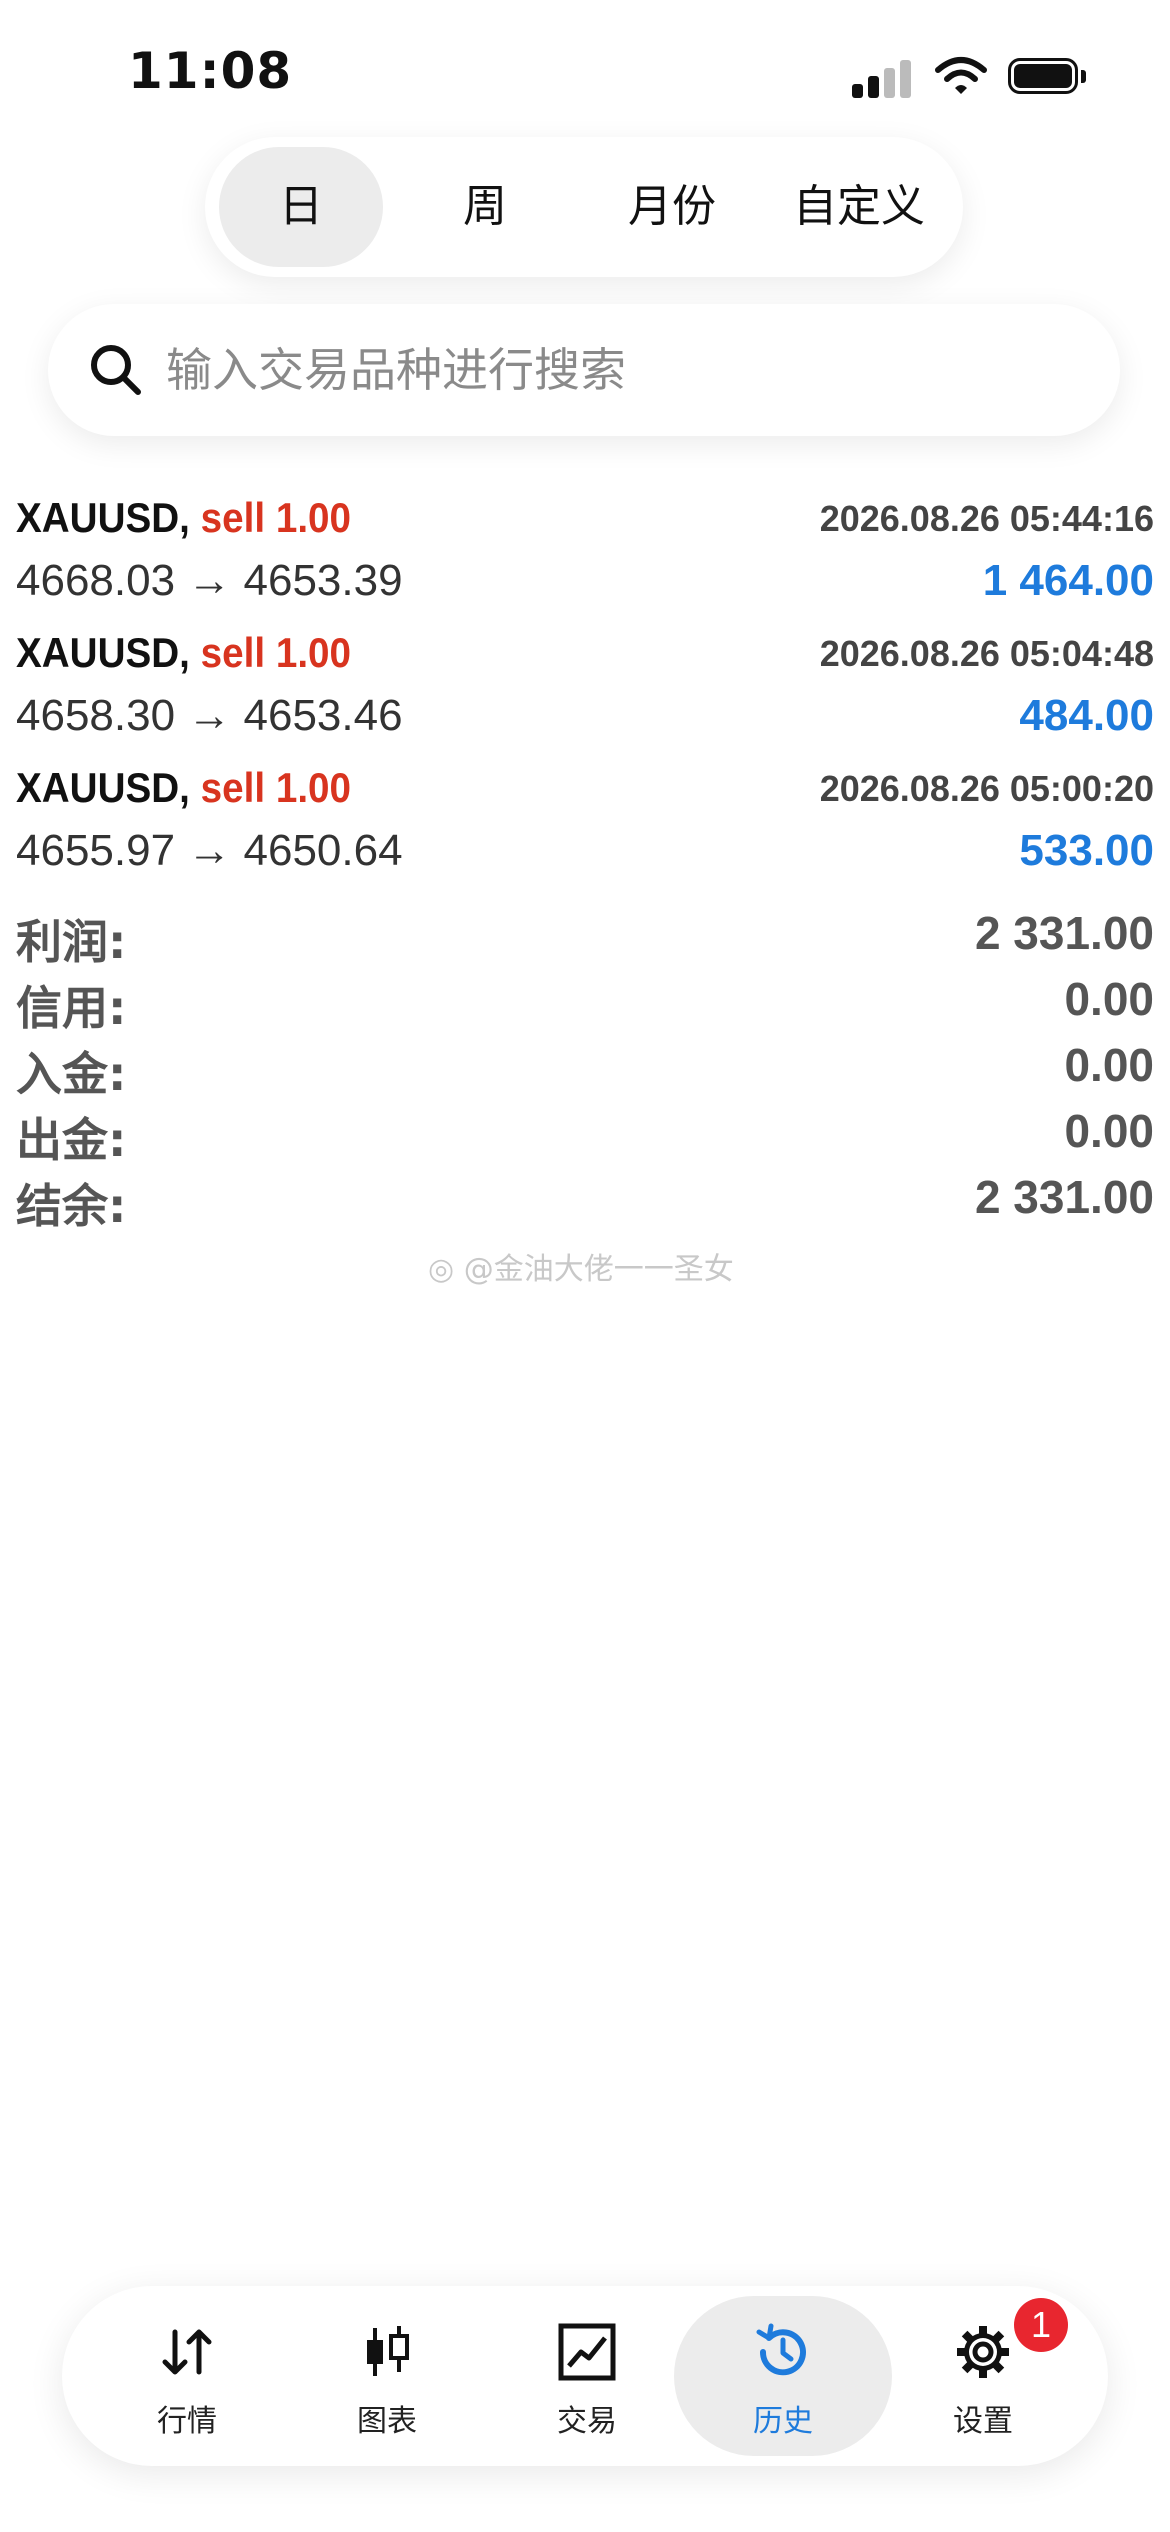 Image resolution: width=1170 pixels, height=2532 pixels. Describe the element at coordinates (986, 518) in the screenshot. I see `trade-time: 2026.08.26 05:44:16` at that location.